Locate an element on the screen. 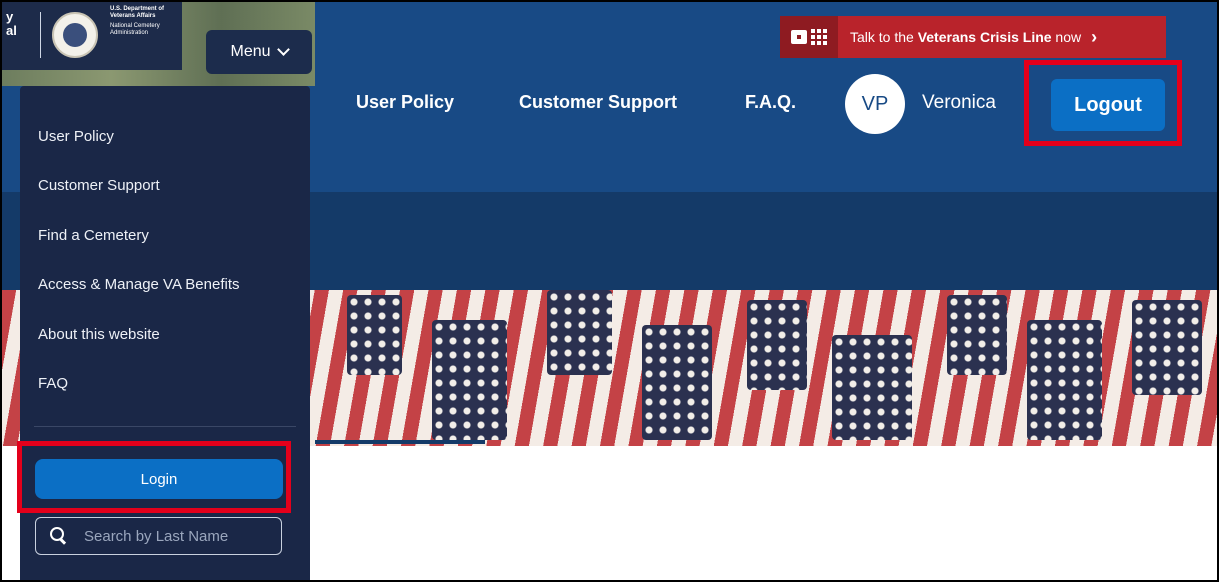 Image resolution: width=1219 pixels, height=582 pixels. sidebar-item-customer-support: Customer Support is located at coordinates (99, 185).